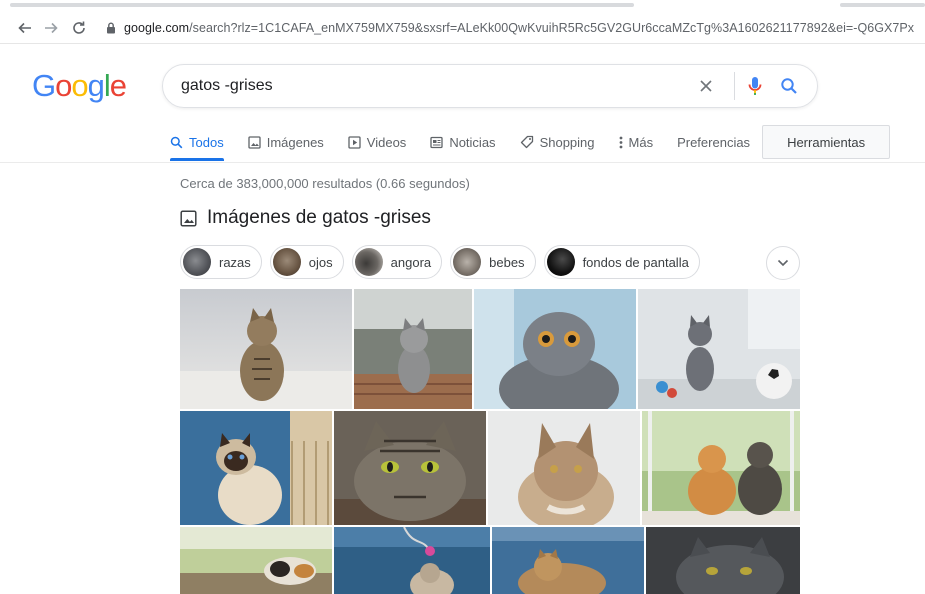 The image size is (925, 594). Describe the element at coordinates (621, 142) in the screenshot. I see `more-vertical-icon` at that location.